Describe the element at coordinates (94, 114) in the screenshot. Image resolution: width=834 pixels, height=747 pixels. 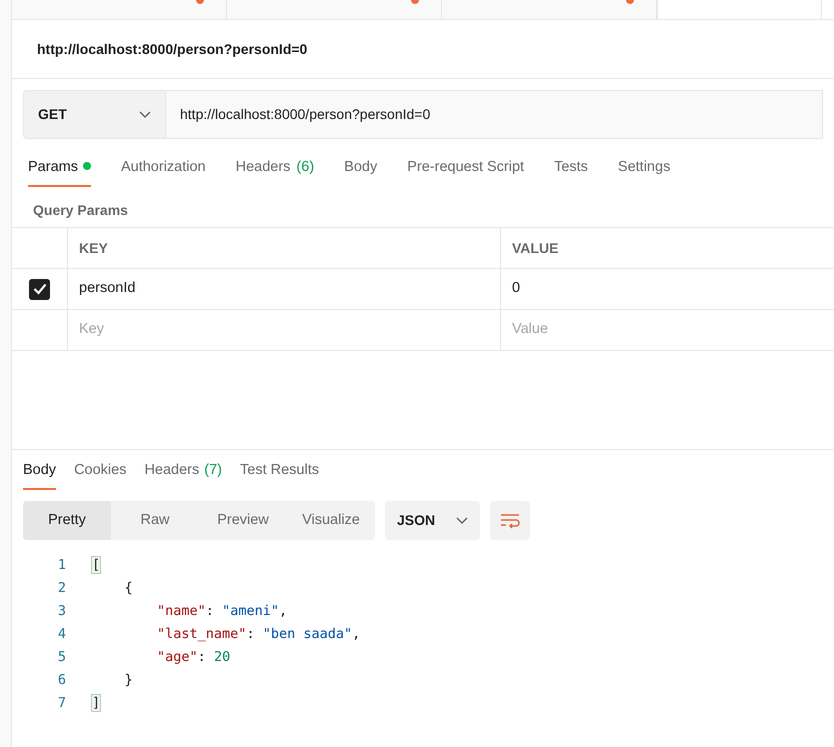
I see `method-dropdown: GET` at that location.